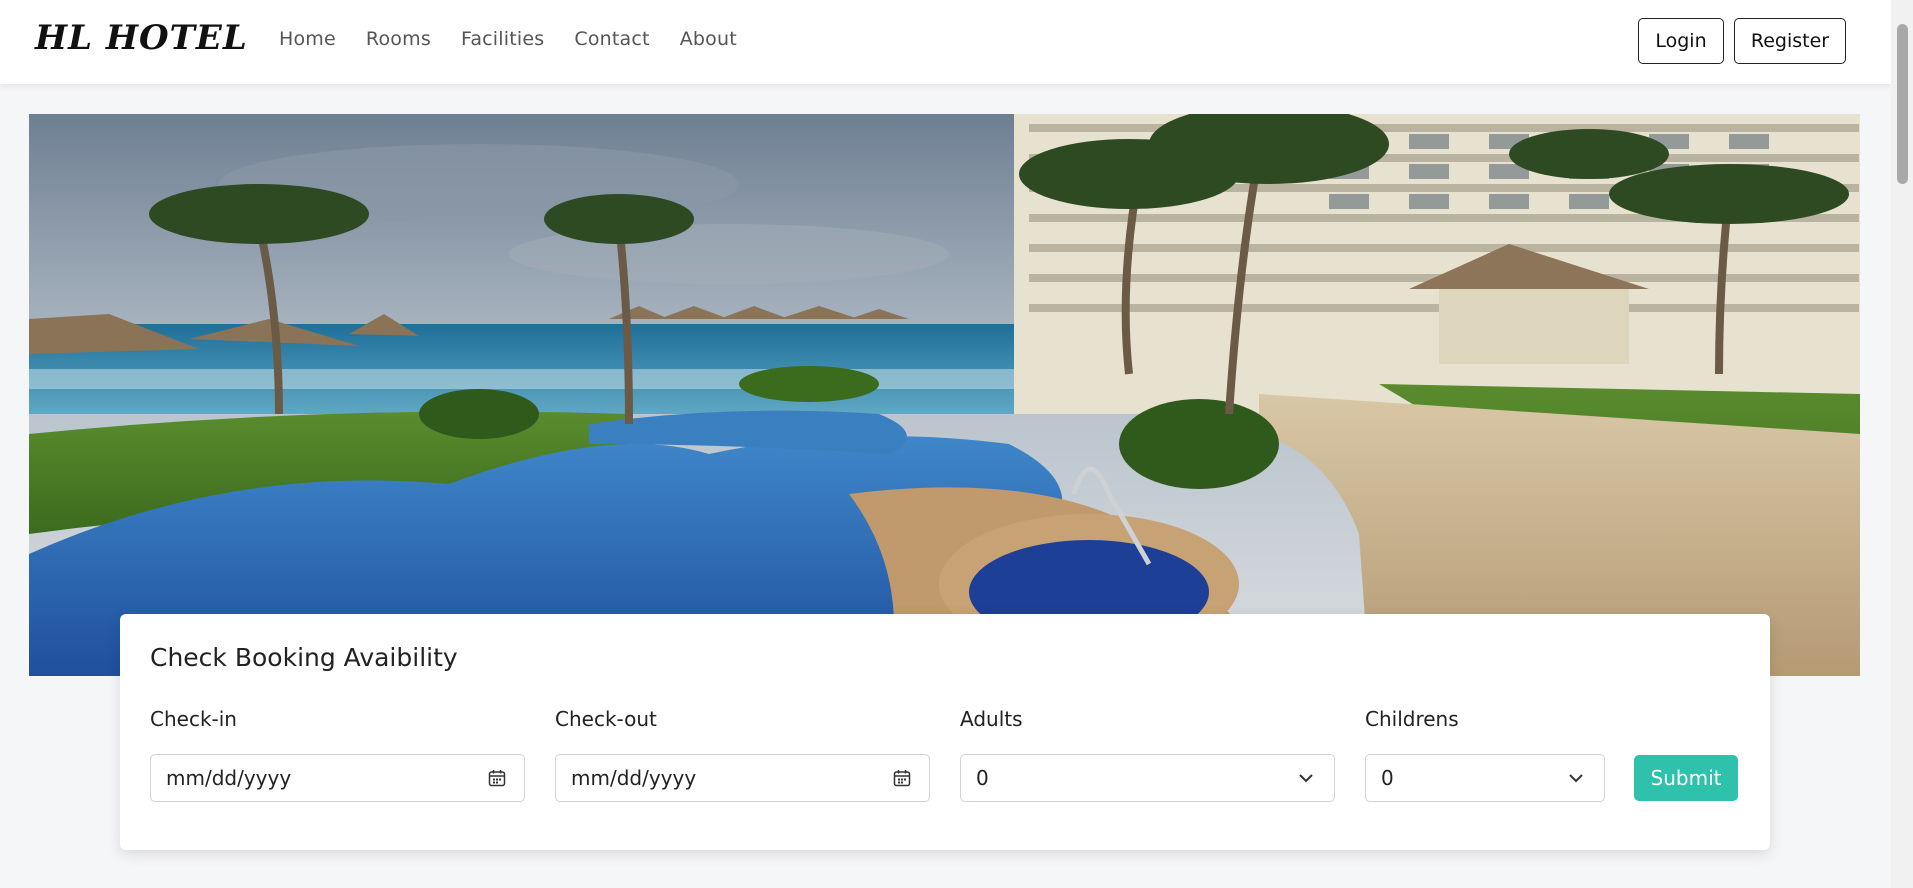  What do you see at coordinates (982, 778) in the screenshot?
I see `adults-value: 0` at bounding box center [982, 778].